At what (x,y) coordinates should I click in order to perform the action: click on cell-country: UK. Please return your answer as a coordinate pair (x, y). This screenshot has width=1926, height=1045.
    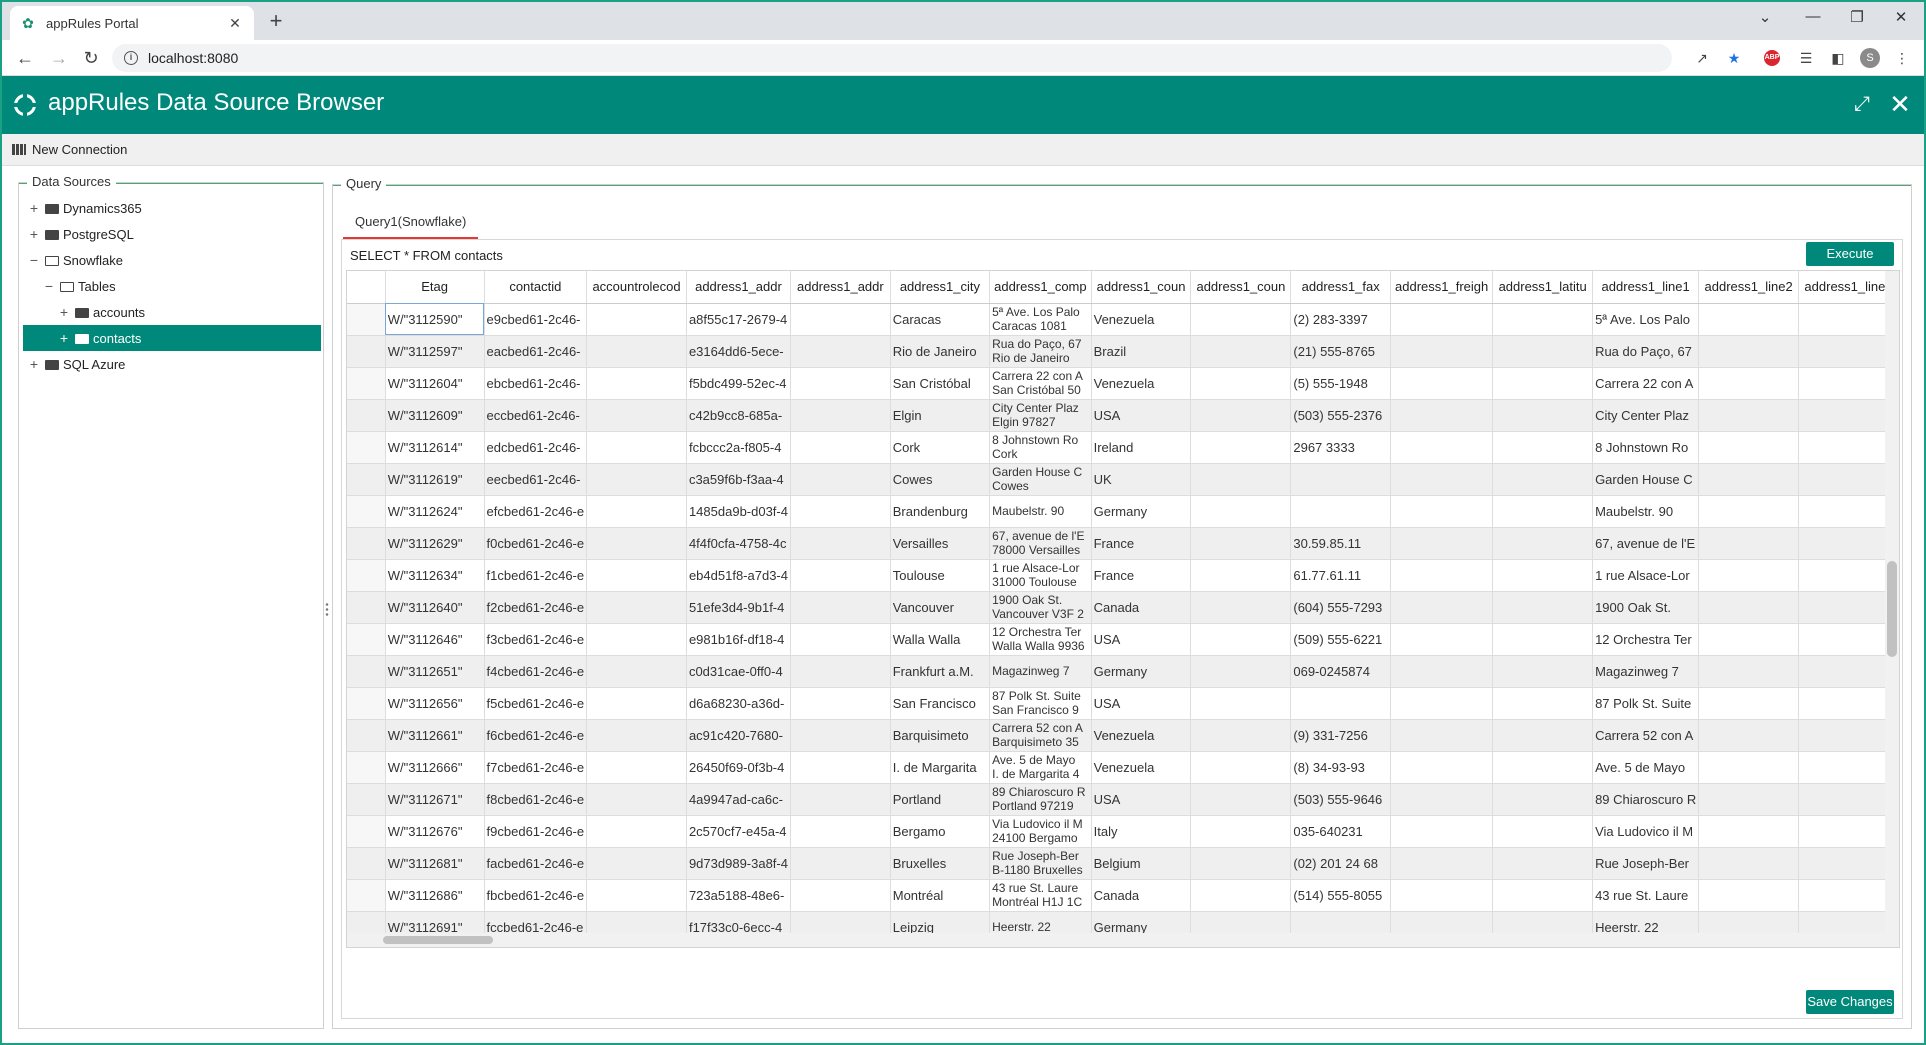
    Looking at the image, I should click on (1141, 479).